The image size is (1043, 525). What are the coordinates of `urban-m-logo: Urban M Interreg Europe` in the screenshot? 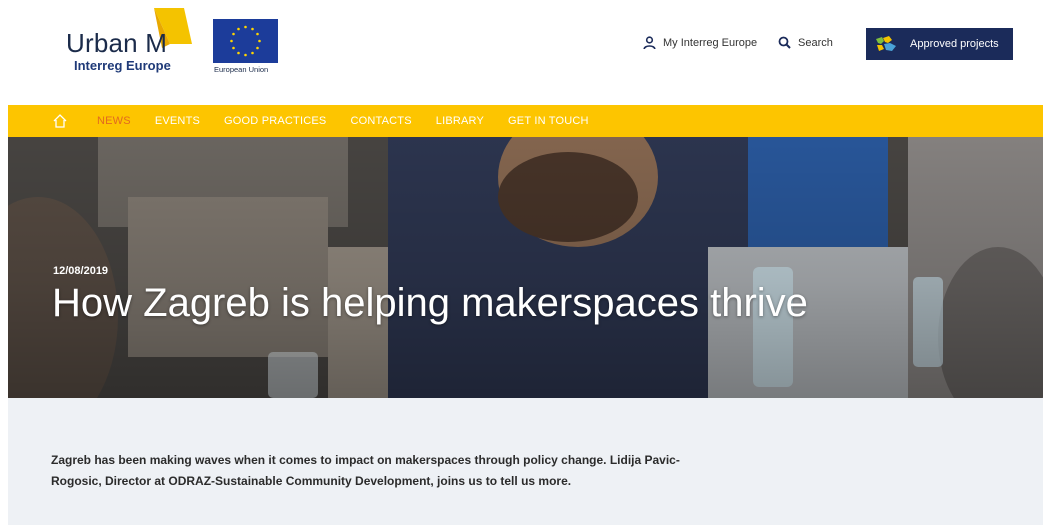 It's located at (130, 41).